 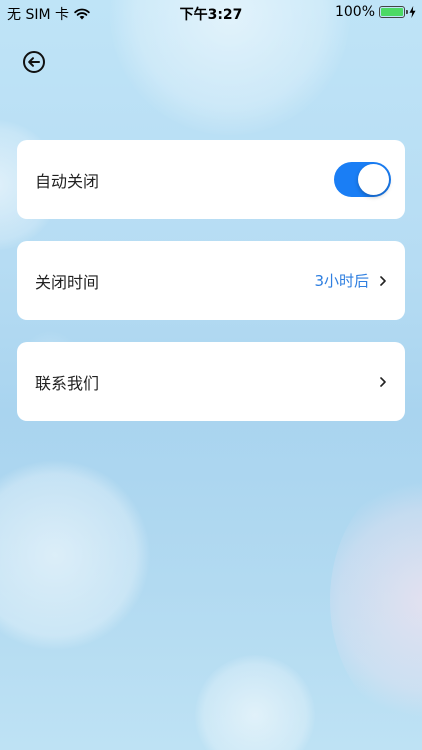 I want to click on contact-us-right, so click(x=383, y=382).